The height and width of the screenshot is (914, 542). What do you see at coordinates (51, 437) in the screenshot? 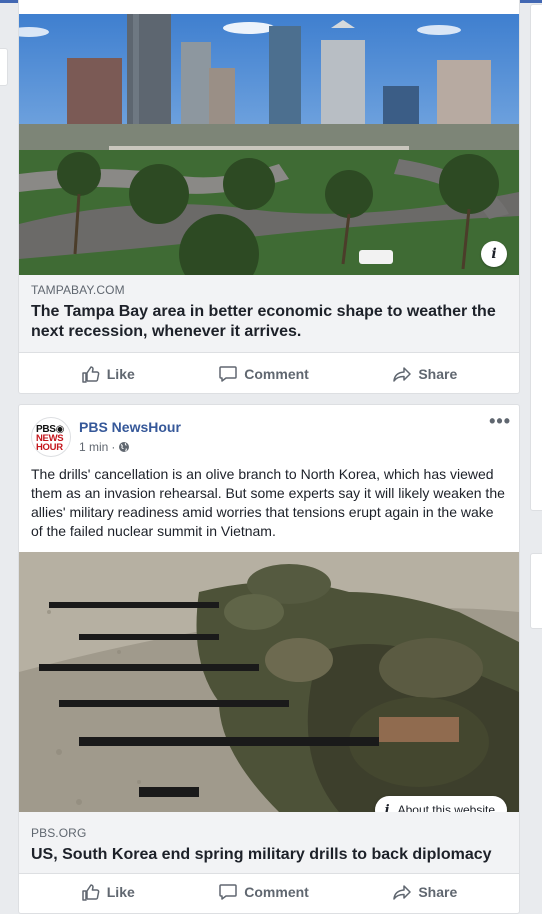
I see `avatar: PBS◉ NEWS HOUR` at bounding box center [51, 437].